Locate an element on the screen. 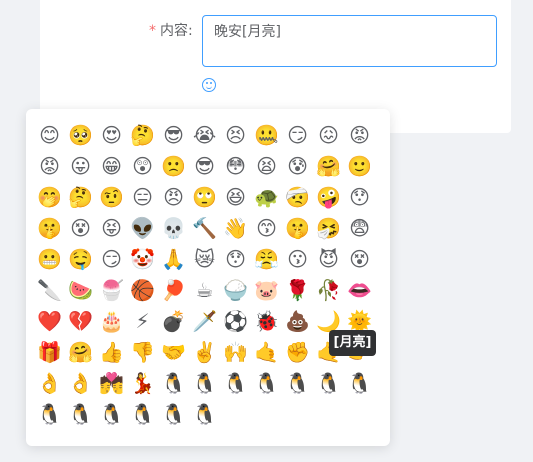  emoji-item: 💏 is located at coordinates (111, 382).